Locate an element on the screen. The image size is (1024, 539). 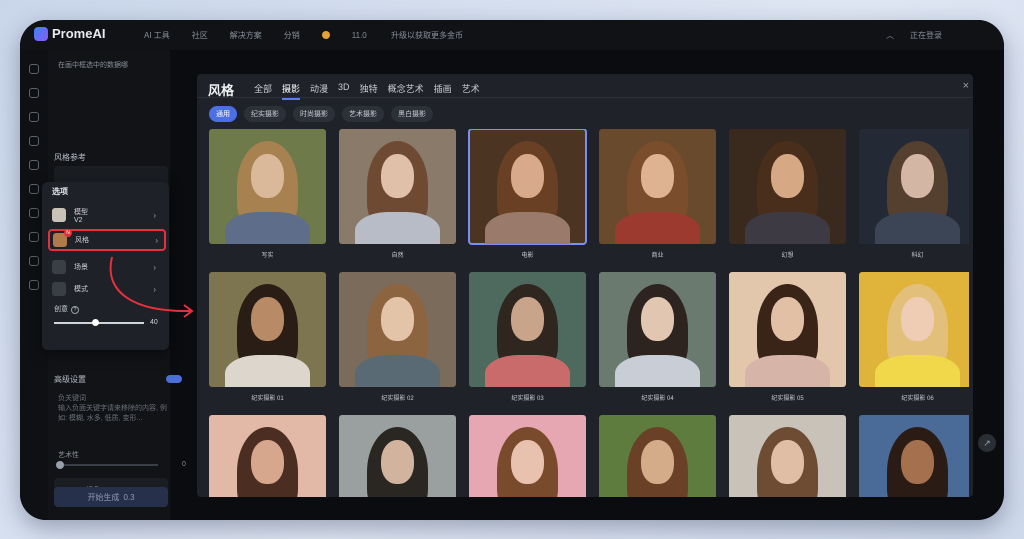
style-card: 幻想 is located at coordinates (787, 194).